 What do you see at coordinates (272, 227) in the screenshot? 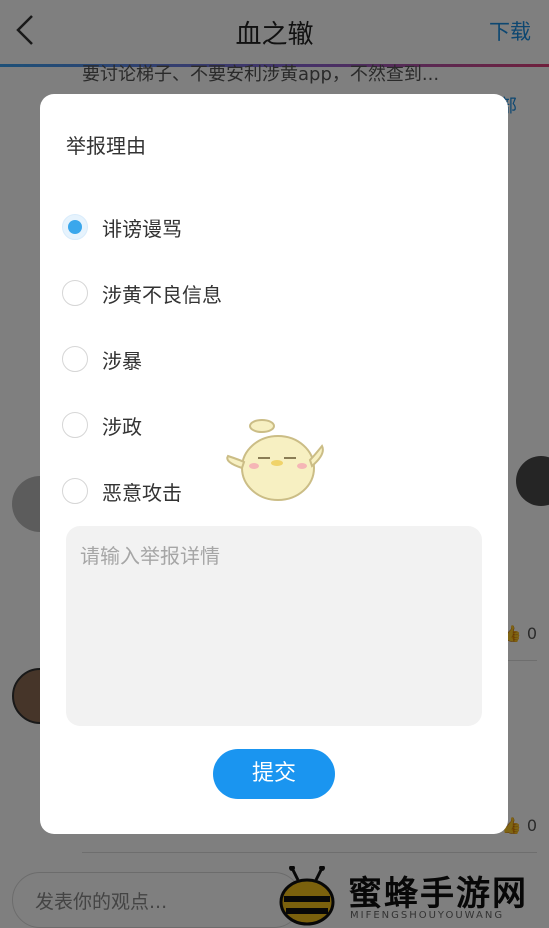
I see `reason-option-defamation: 诽谤谩骂` at bounding box center [272, 227].